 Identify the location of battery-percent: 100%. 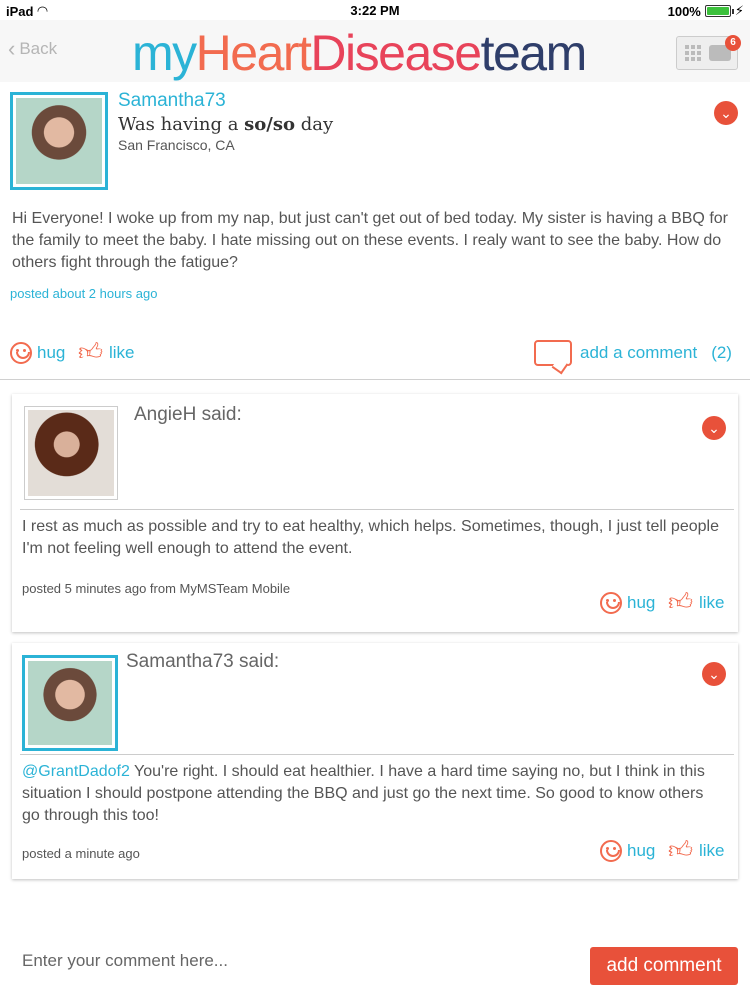
(684, 11).